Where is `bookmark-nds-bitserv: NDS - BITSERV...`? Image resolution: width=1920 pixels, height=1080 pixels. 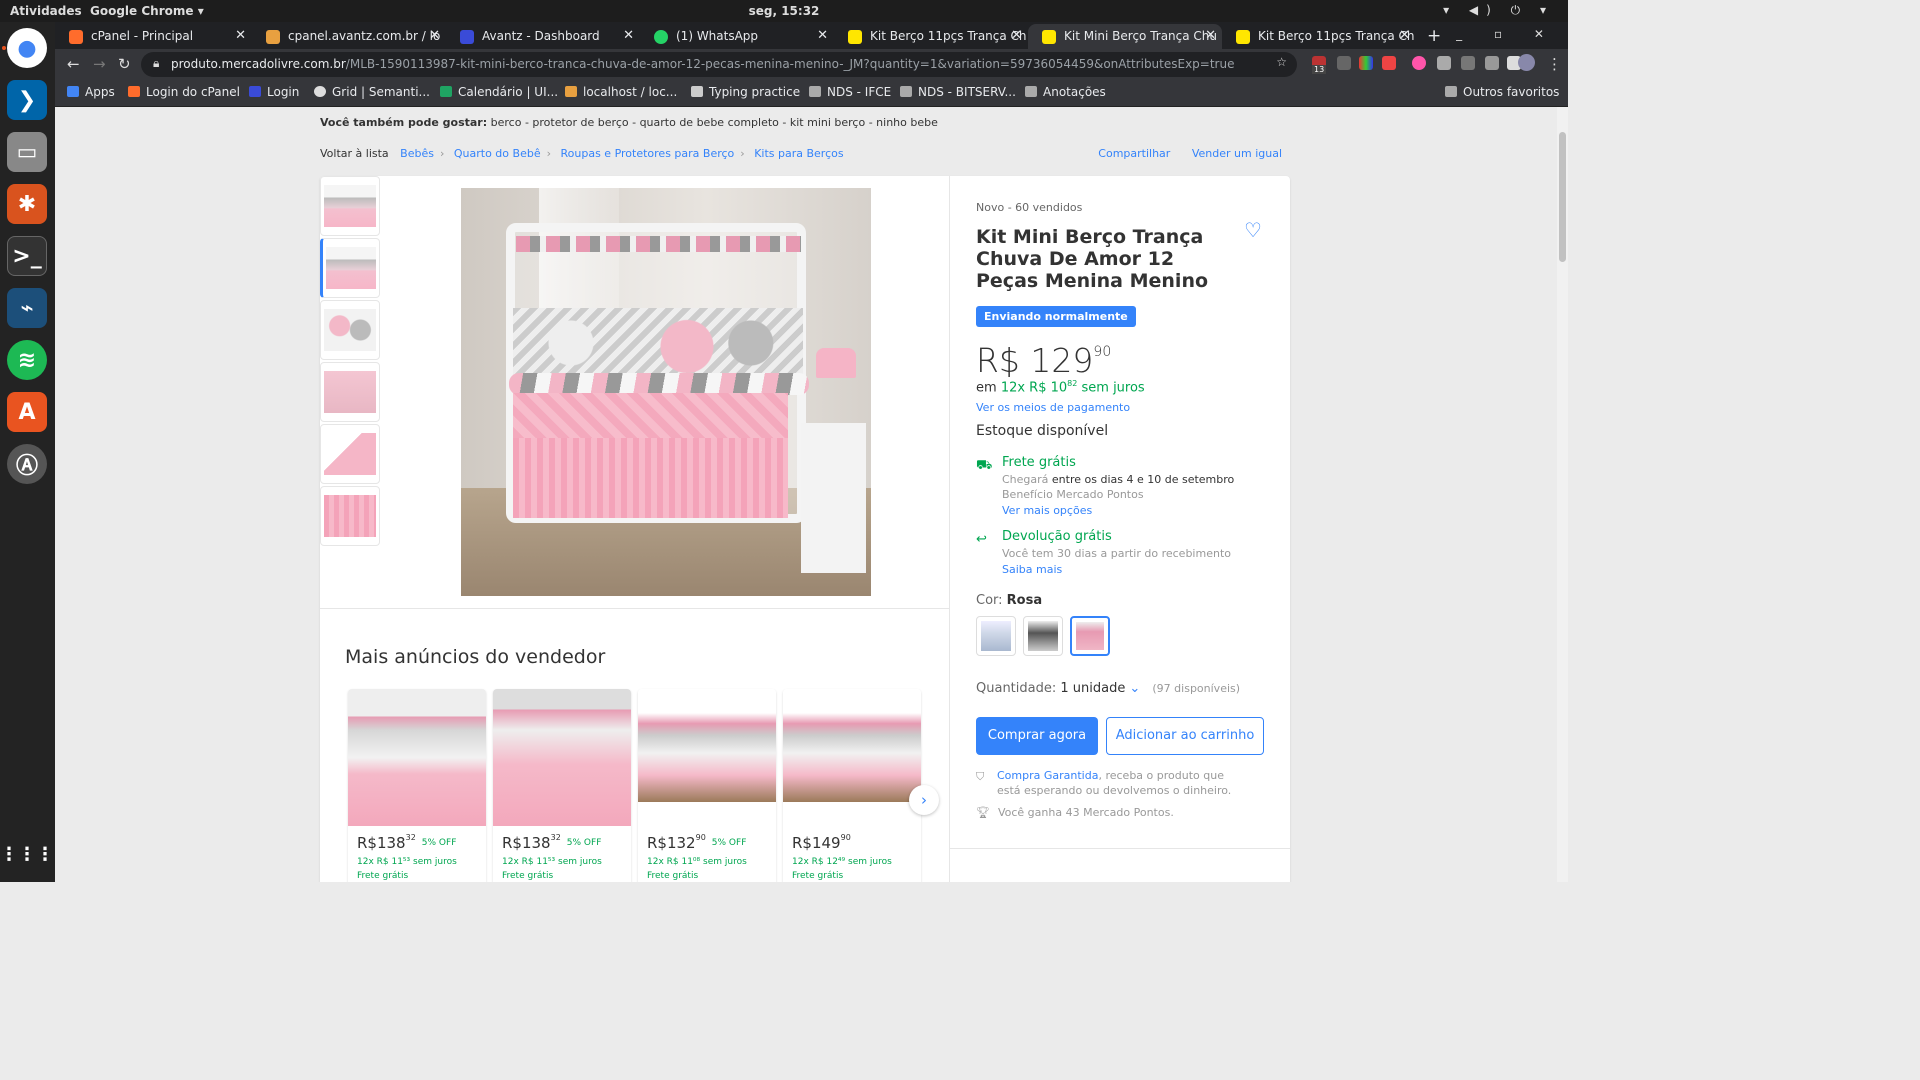 bookmark-nds-bitserv: NDS - BITSERV... is located at coordinates (958, 92).